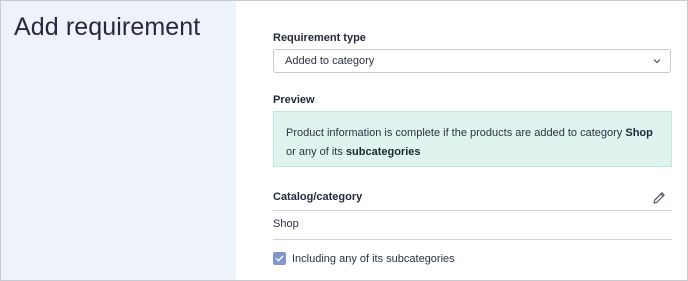  Describe the element at coordinates (639, 133) in the screenshot. I see `preview-category: Shop` at that location.